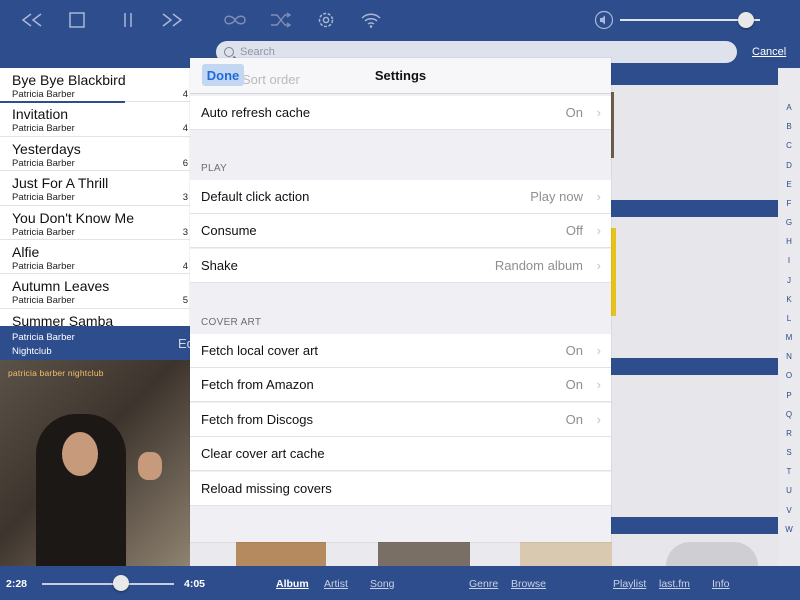 The image size is (800, 600). Describe the element at coordinates (604, 20) in the screenshot. I see `speaker-icon` at that location.